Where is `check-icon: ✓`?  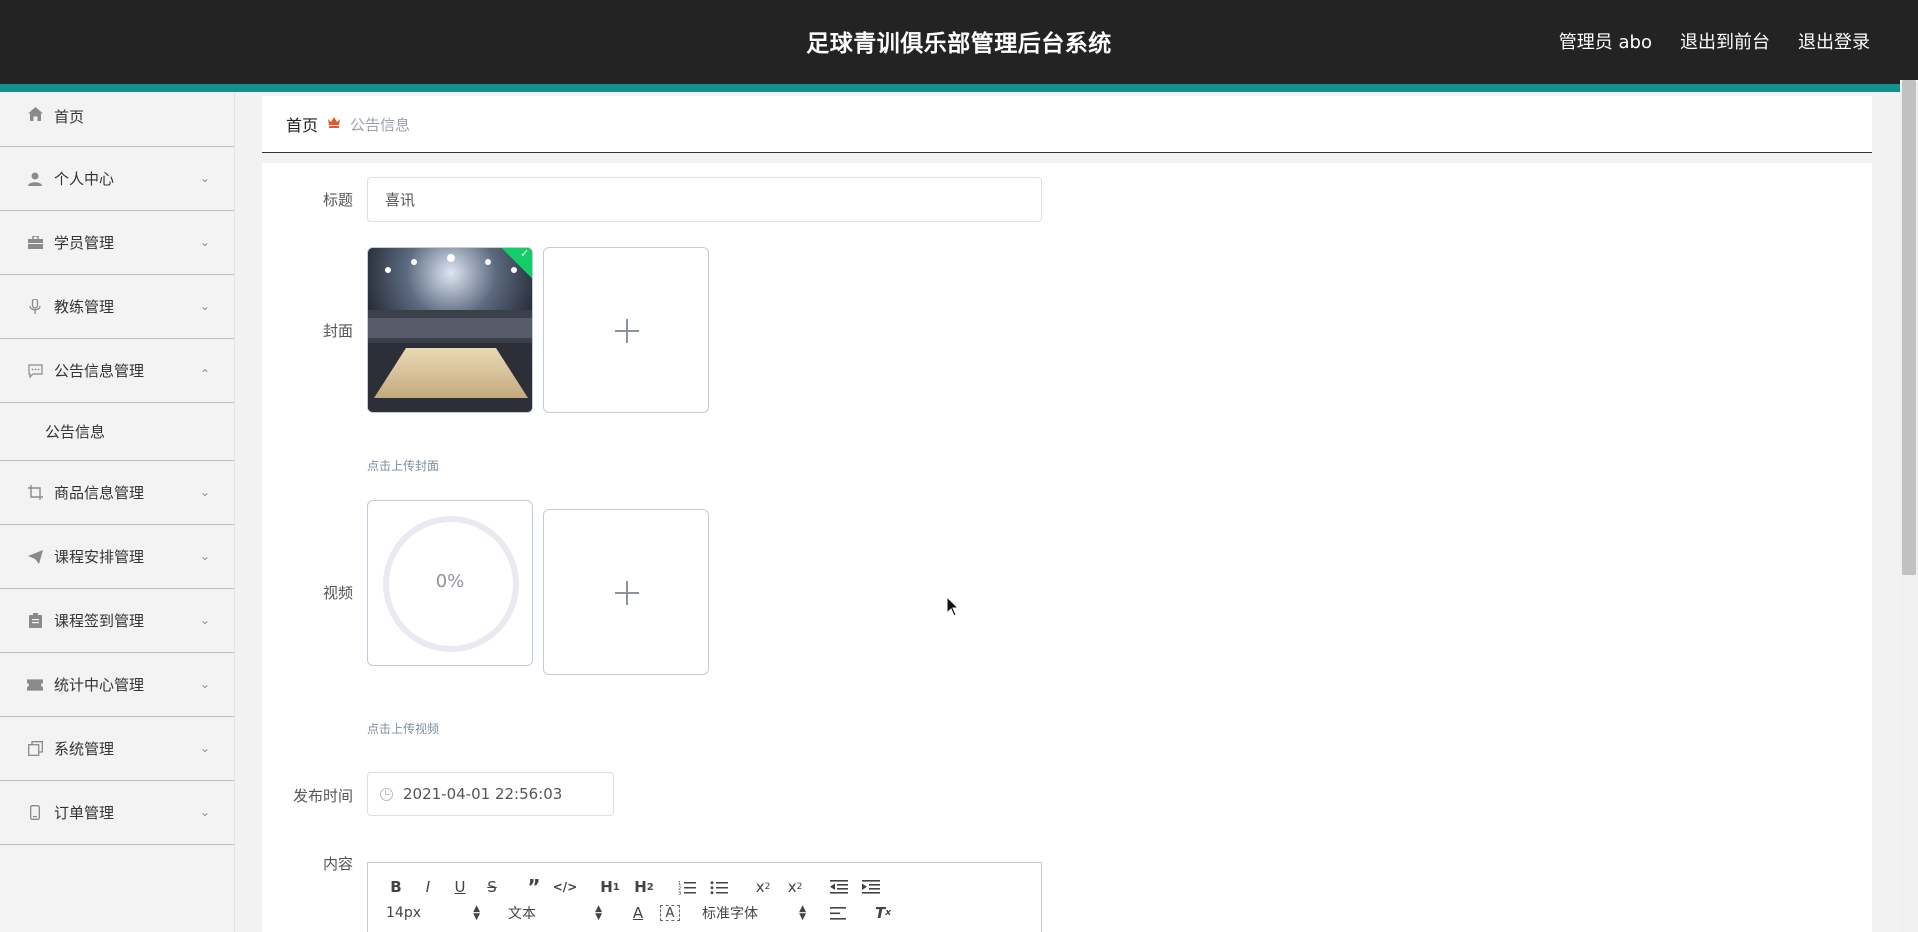 check-icon: ✓ is located at coordinates (525, 253).